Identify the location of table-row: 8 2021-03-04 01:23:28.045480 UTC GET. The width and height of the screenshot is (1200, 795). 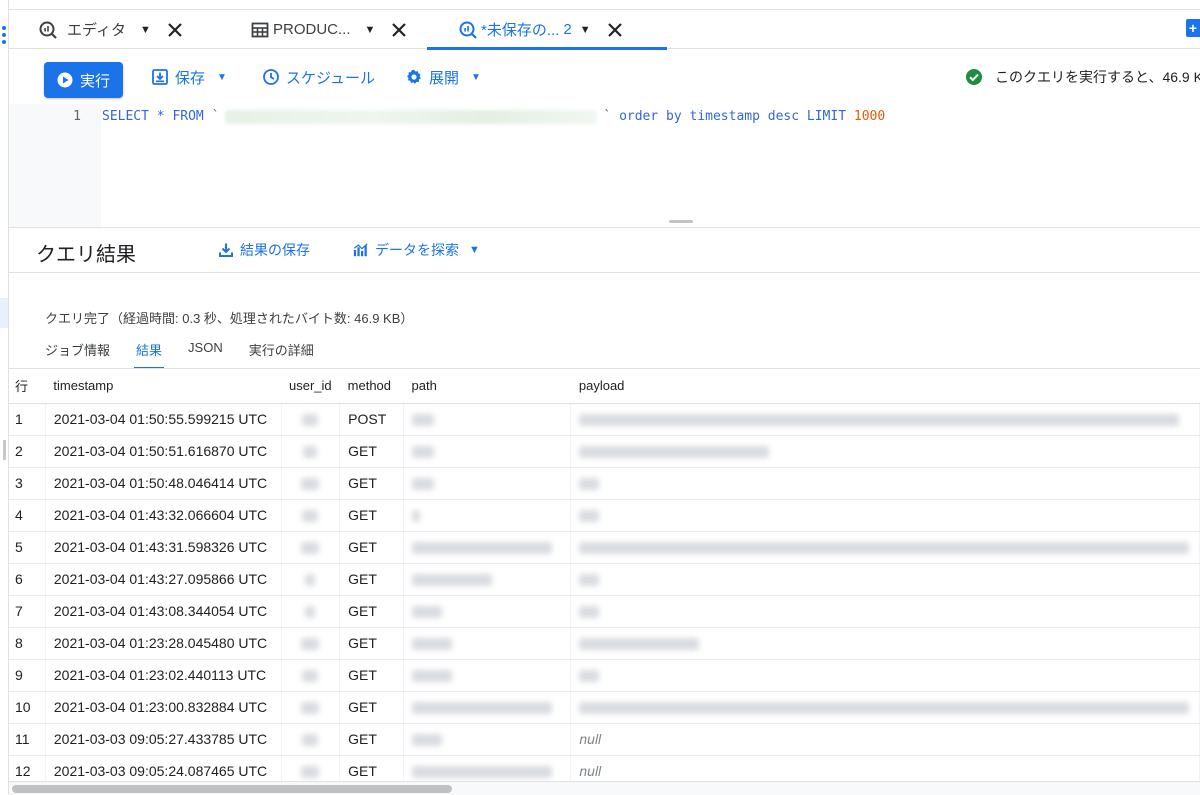
(604, 643).